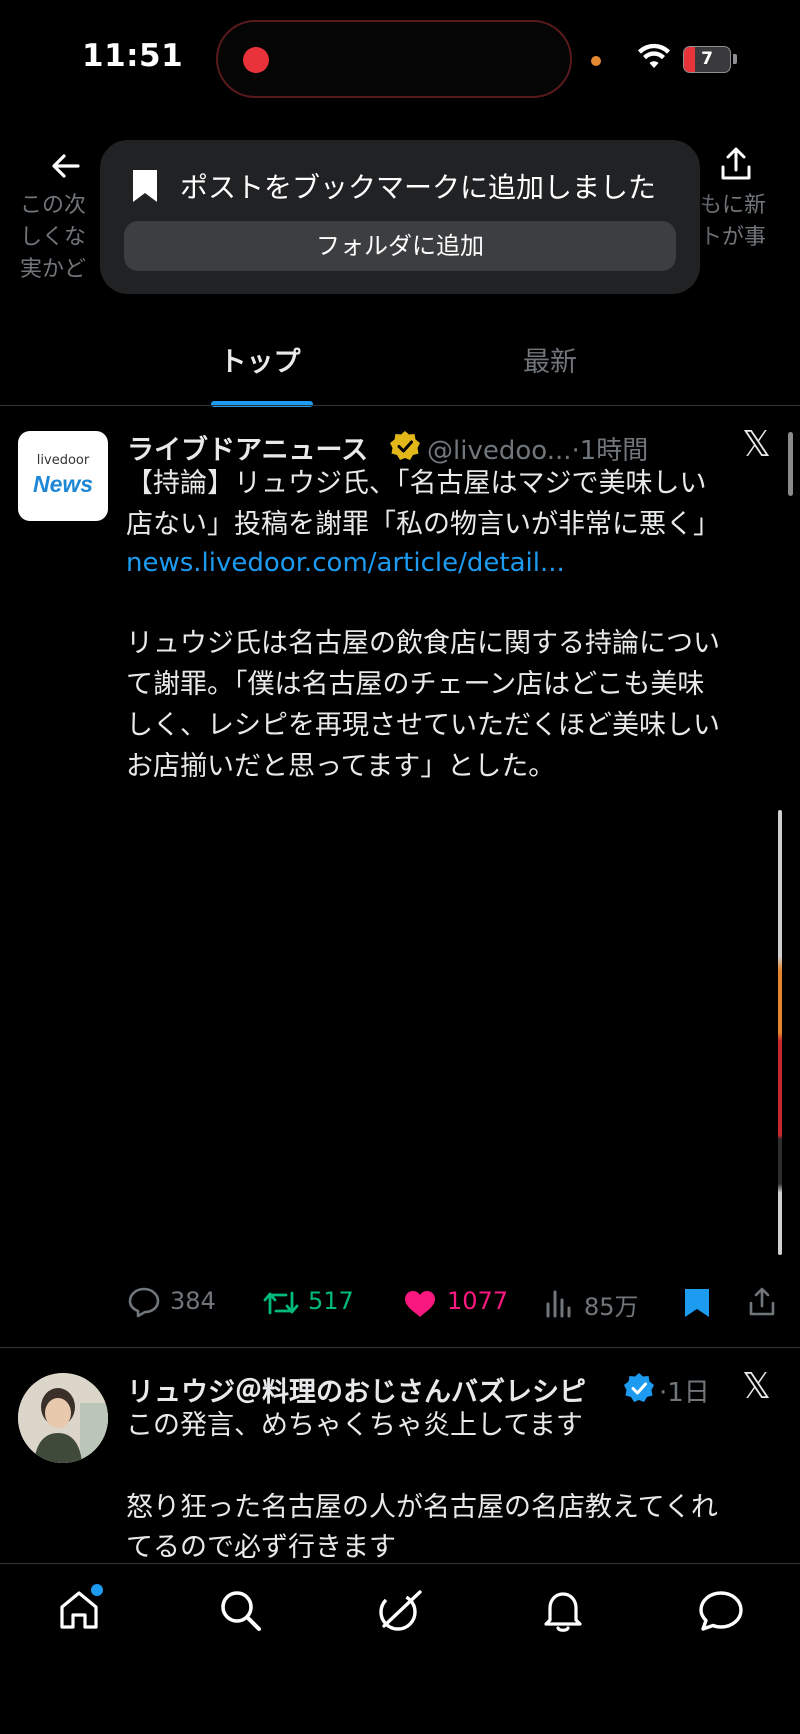 The width and height of the screenshot is (800, 1734). Describe the element at coordinates (420, 1304) in the screenshot. I see `like-heart-icon` at that location.